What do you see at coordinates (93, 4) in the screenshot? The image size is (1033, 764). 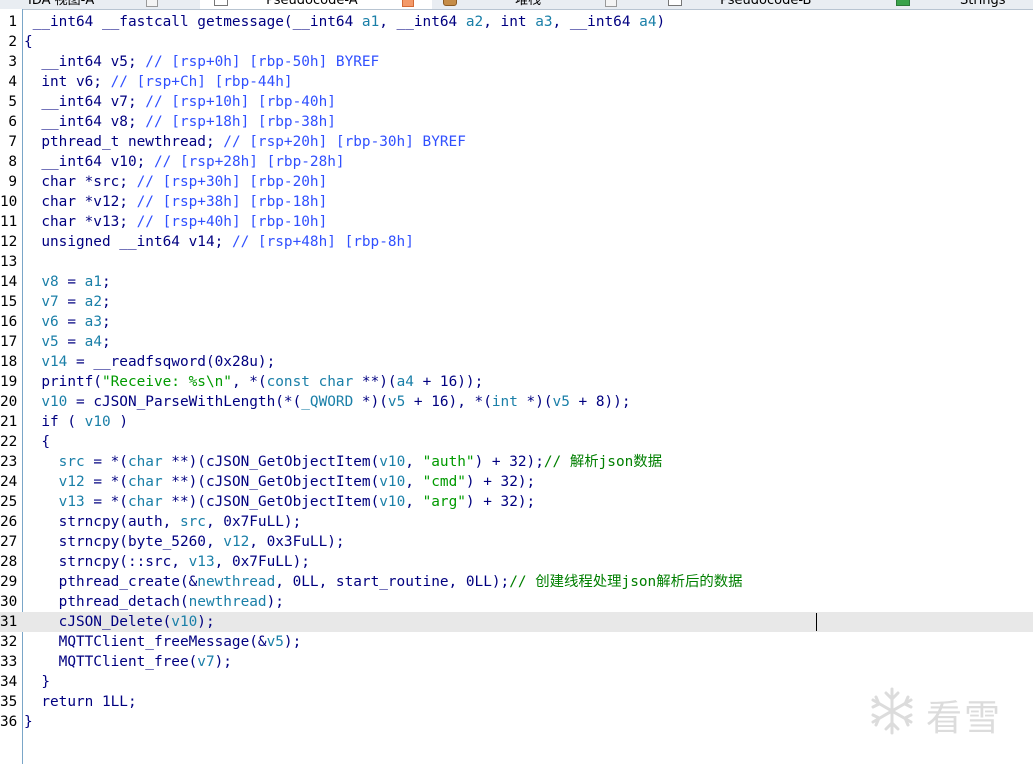 I see `tab-ida-view-a: IDA 视图-A` at bounding box center [93, 4].